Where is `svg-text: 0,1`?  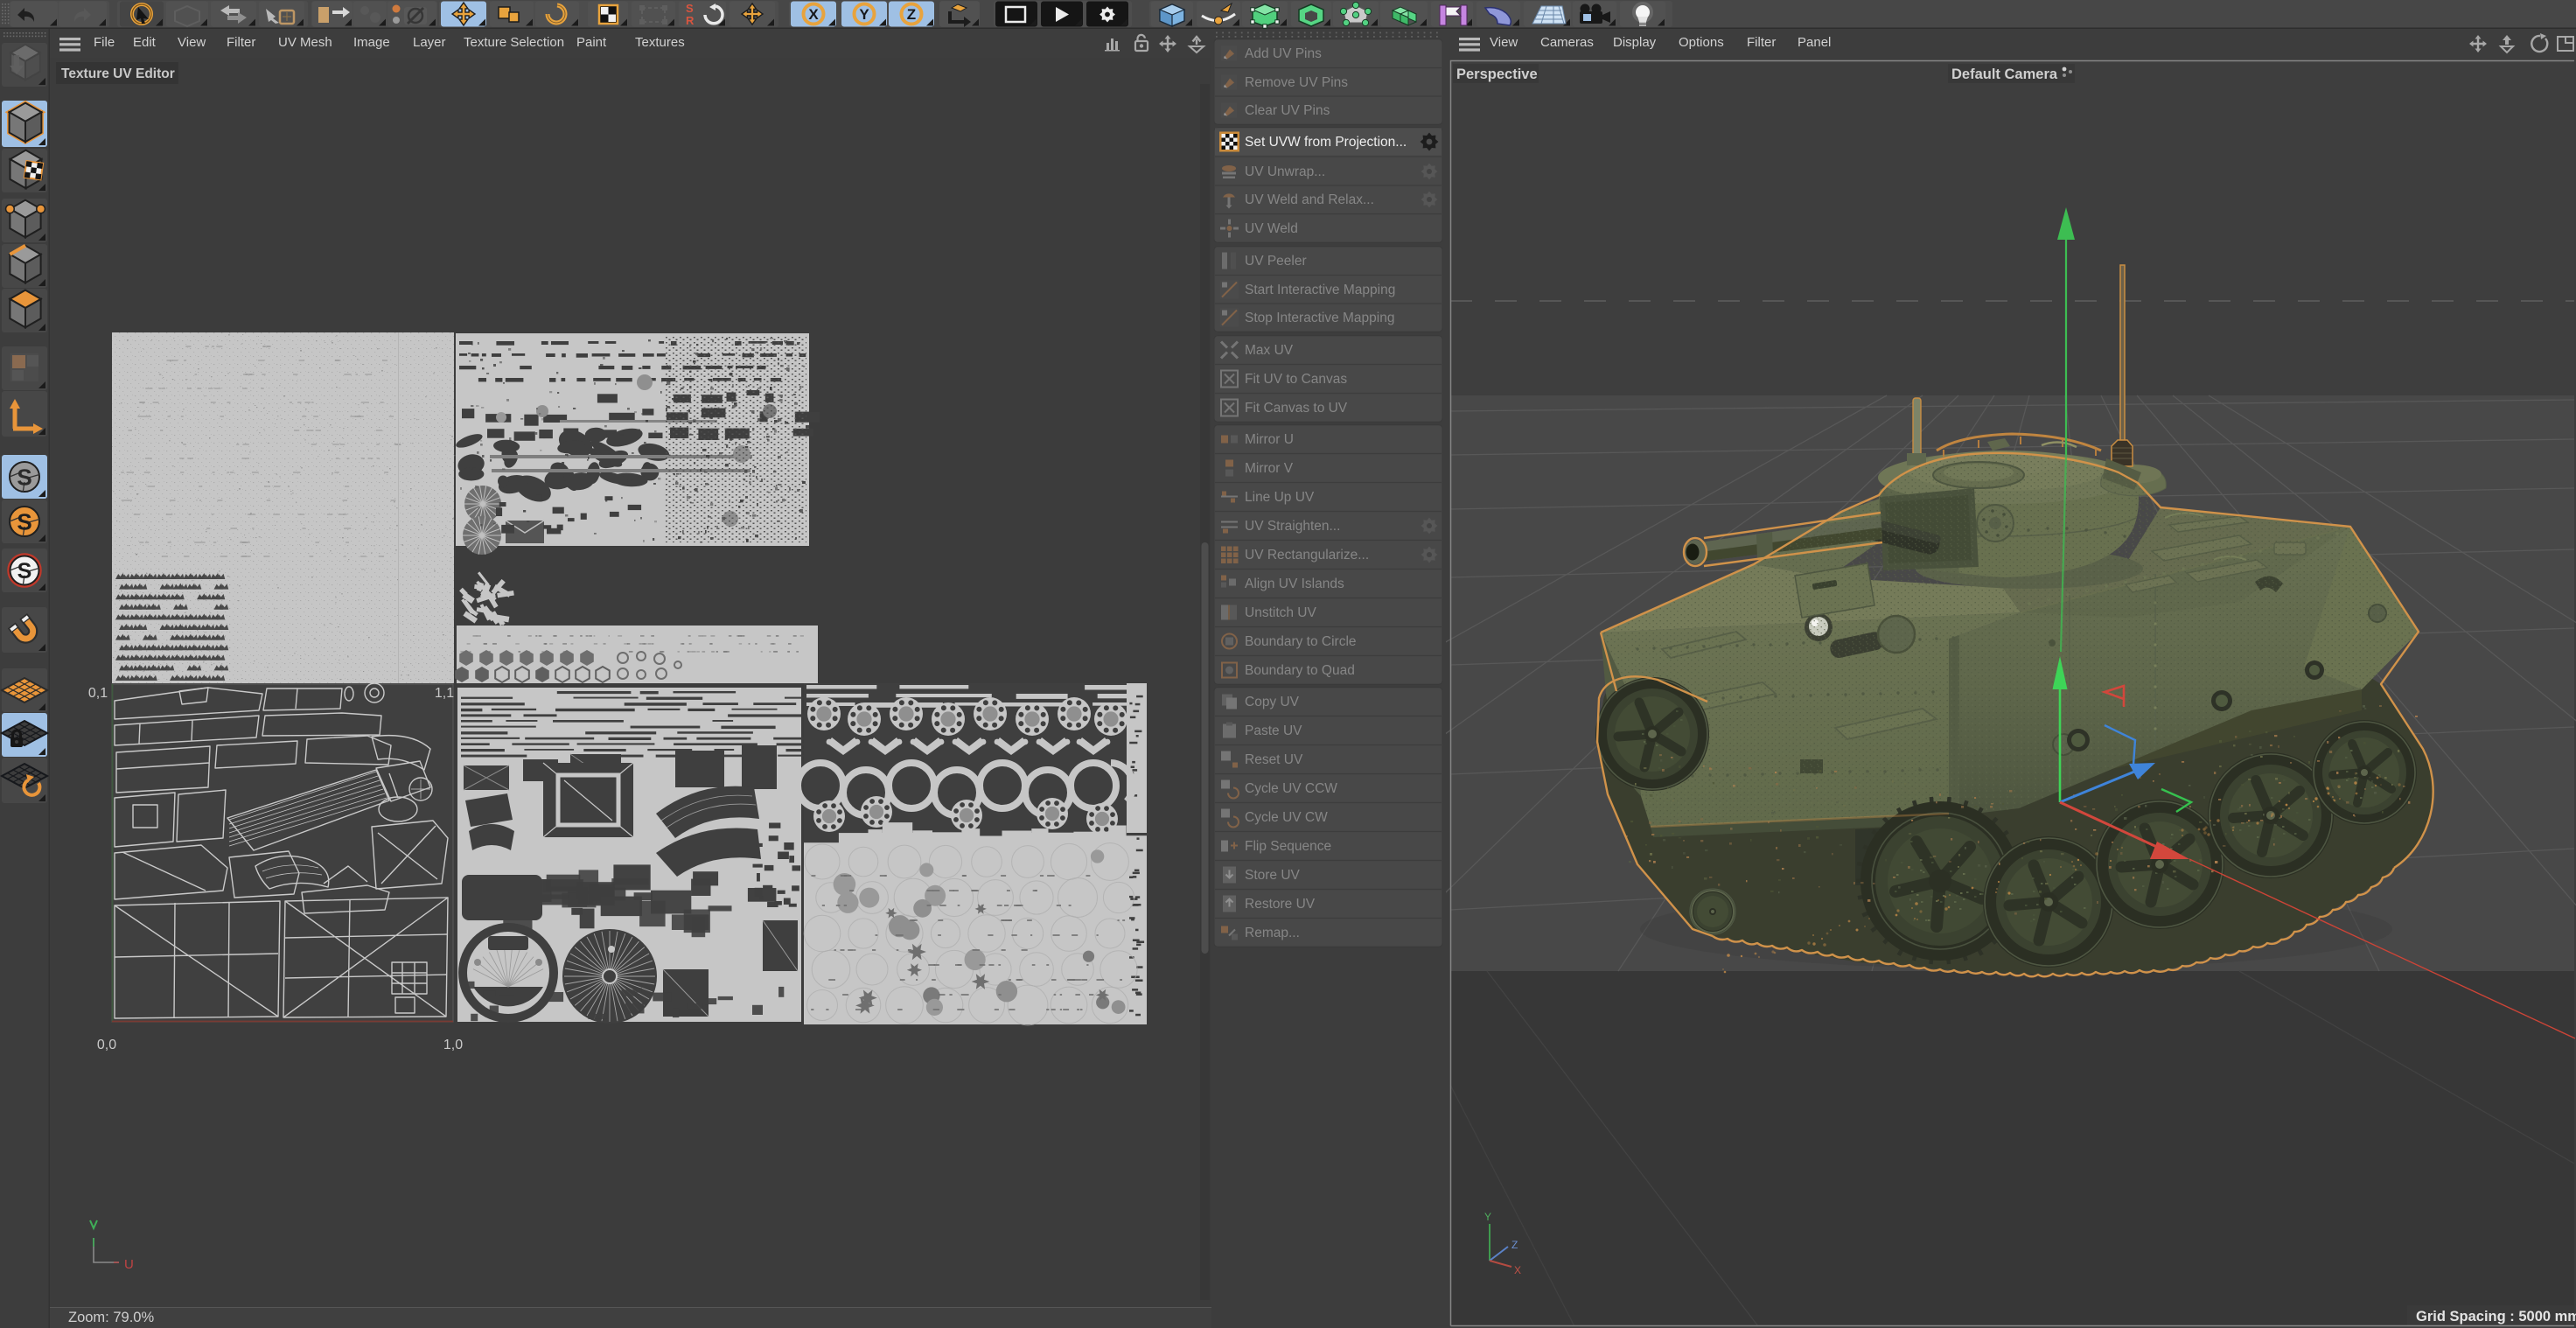
svg-text: 0,1 is located at coordinates (98, 693).